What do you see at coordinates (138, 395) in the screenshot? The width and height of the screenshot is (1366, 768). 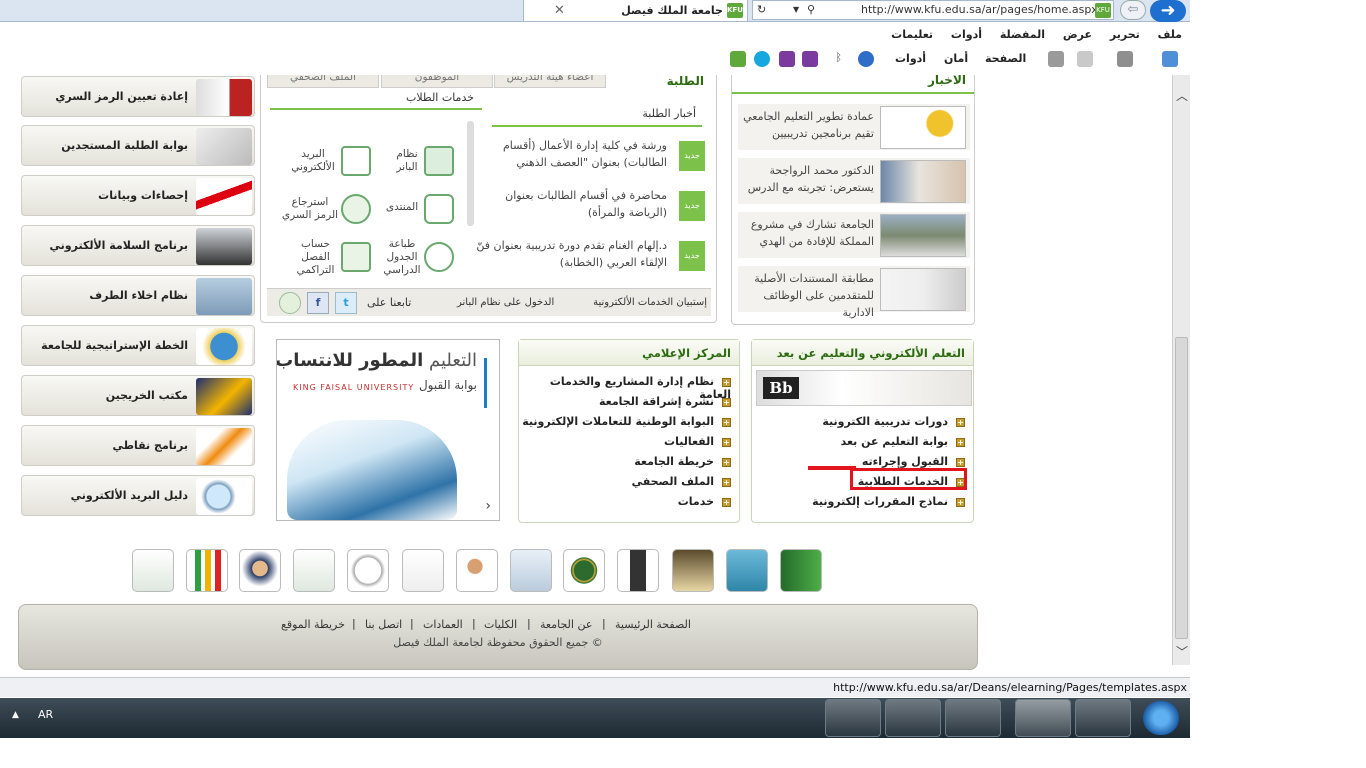 I see `sidebar-item-alumni-office: مكتب الخريجين` at bounding box center [138, 395].